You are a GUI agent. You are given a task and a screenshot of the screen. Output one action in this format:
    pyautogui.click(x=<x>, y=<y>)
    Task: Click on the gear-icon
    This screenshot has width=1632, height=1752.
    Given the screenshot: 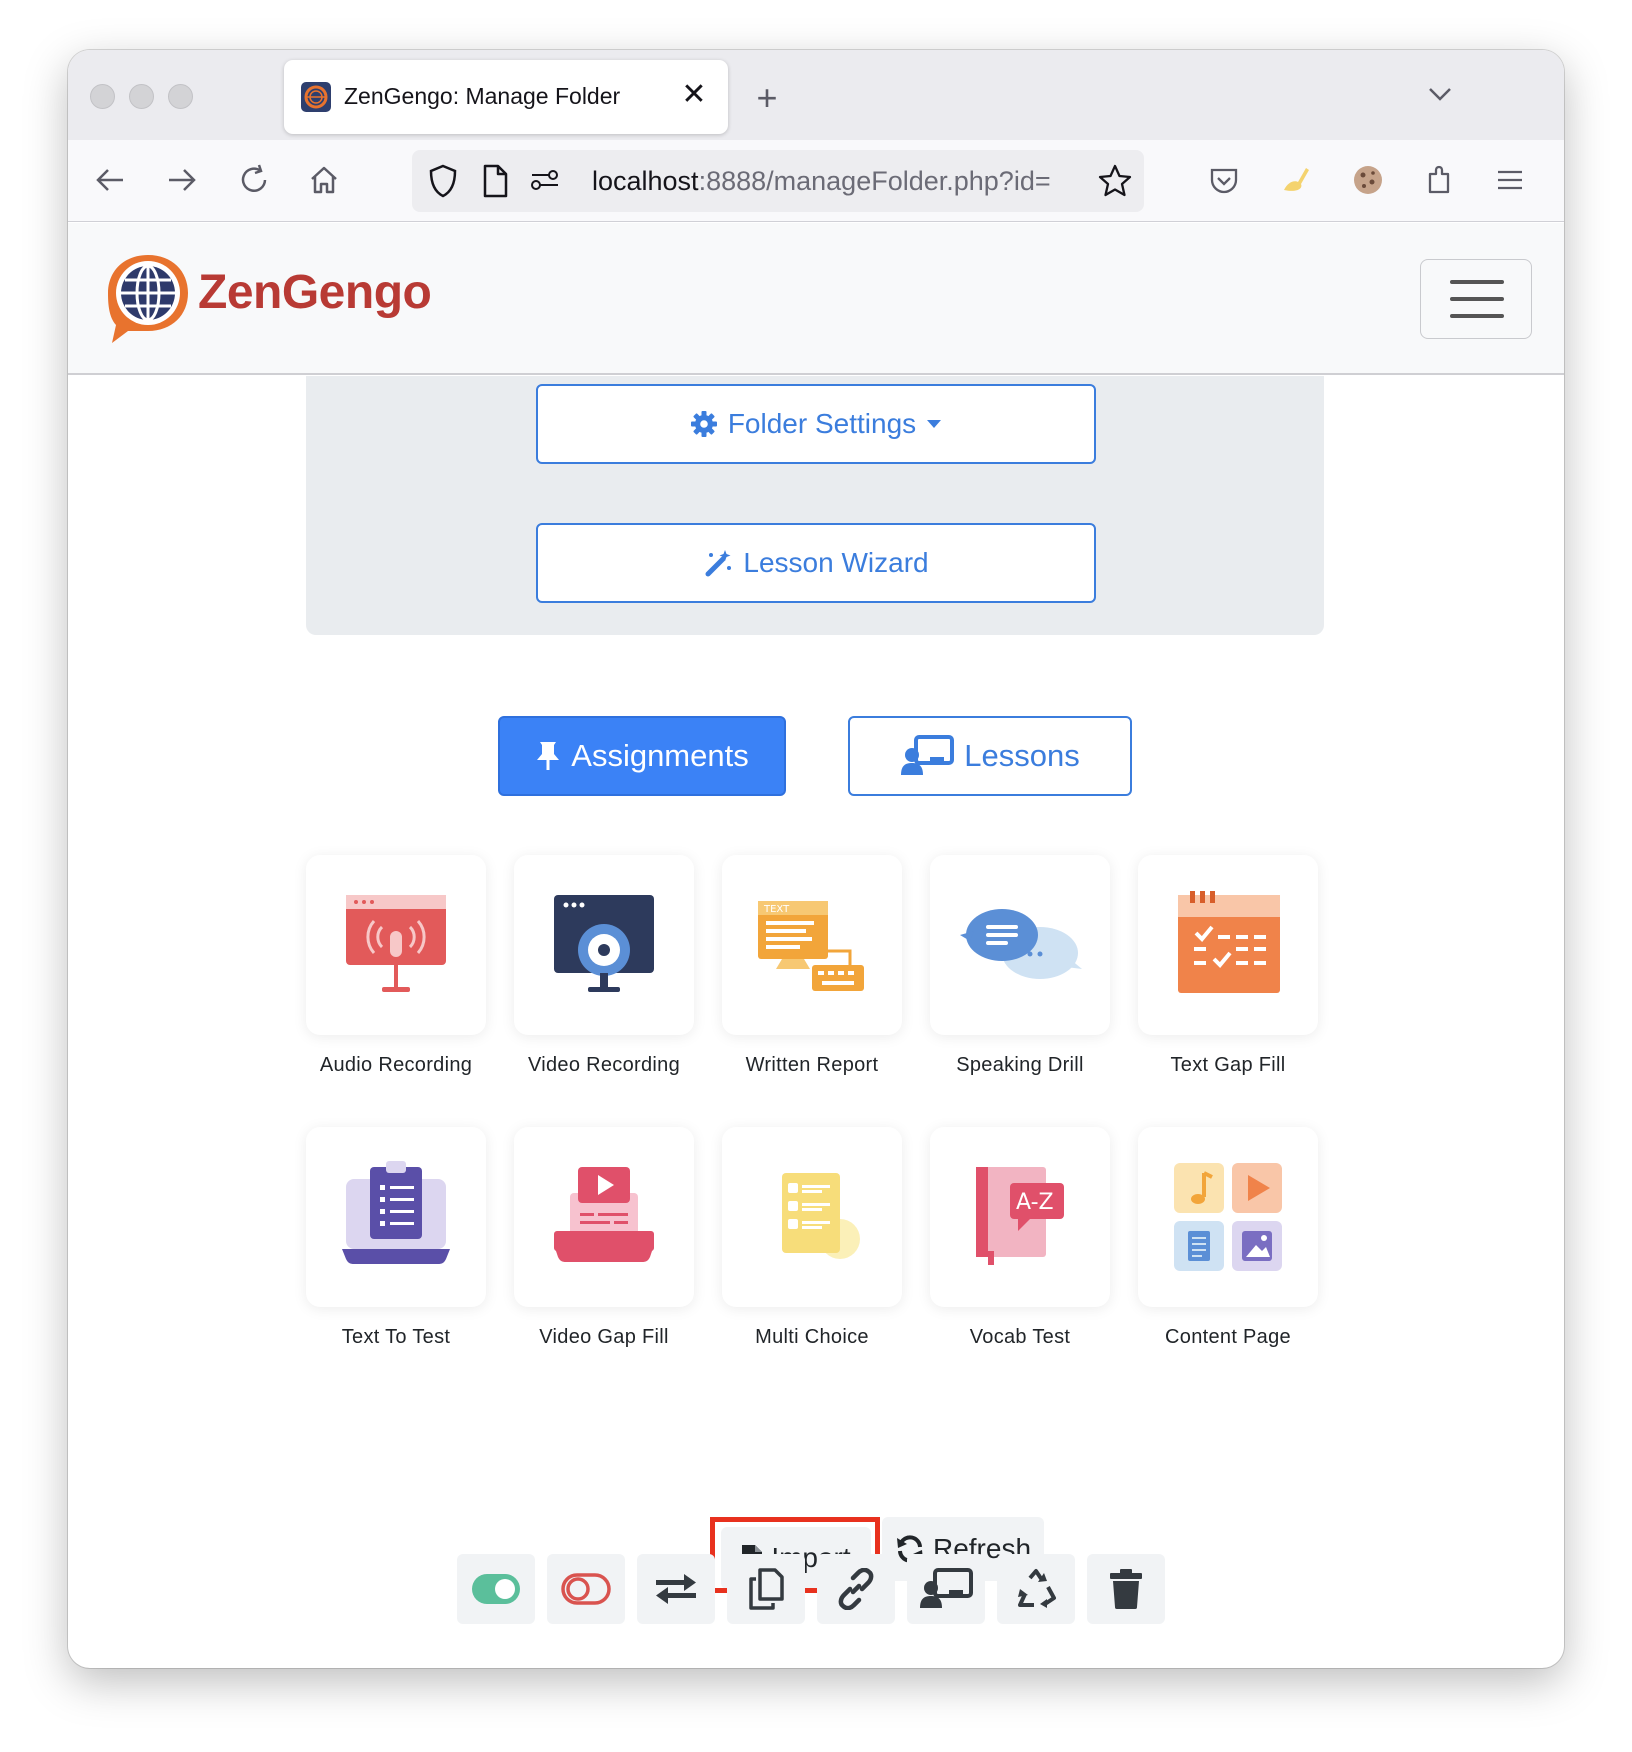 What is the action you would take?
    pyautogui.click(x=703, y=424)
    